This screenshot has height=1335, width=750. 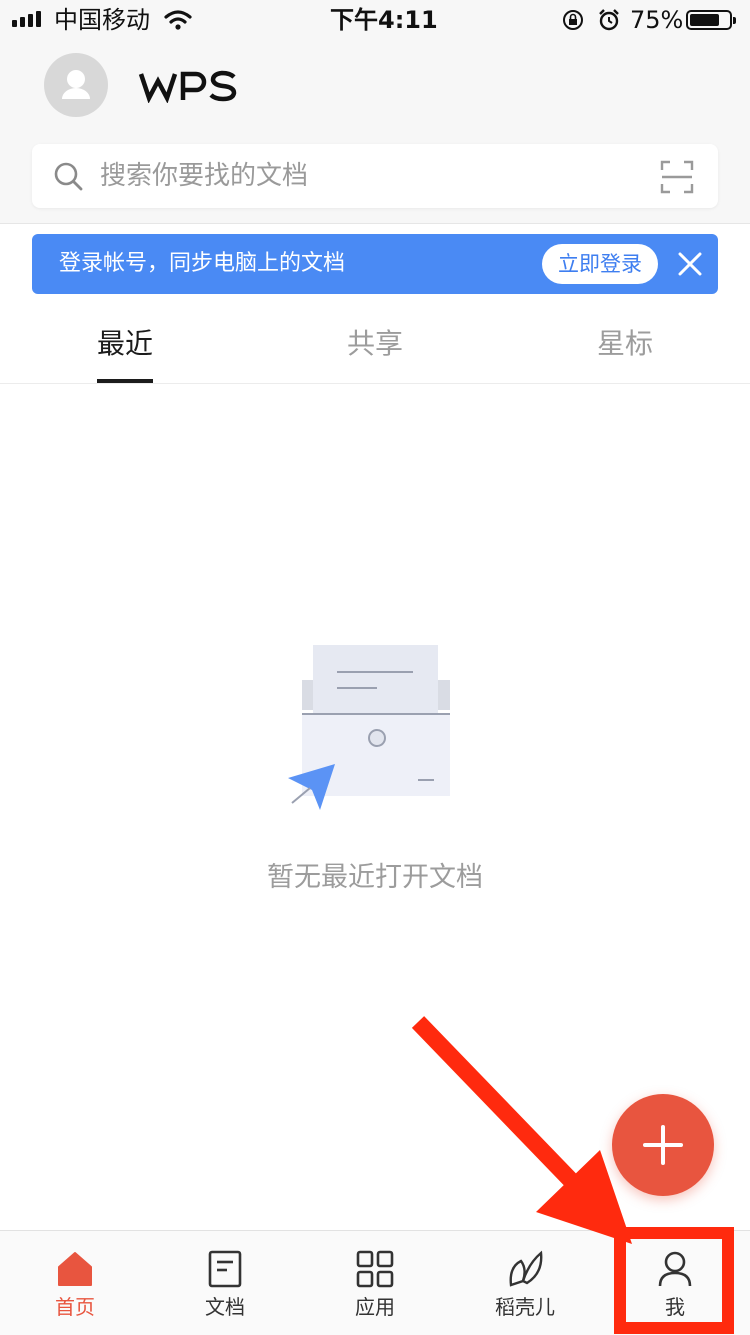 I want to click on nav-item-apps: 应用, so click(x=375, y=1283).